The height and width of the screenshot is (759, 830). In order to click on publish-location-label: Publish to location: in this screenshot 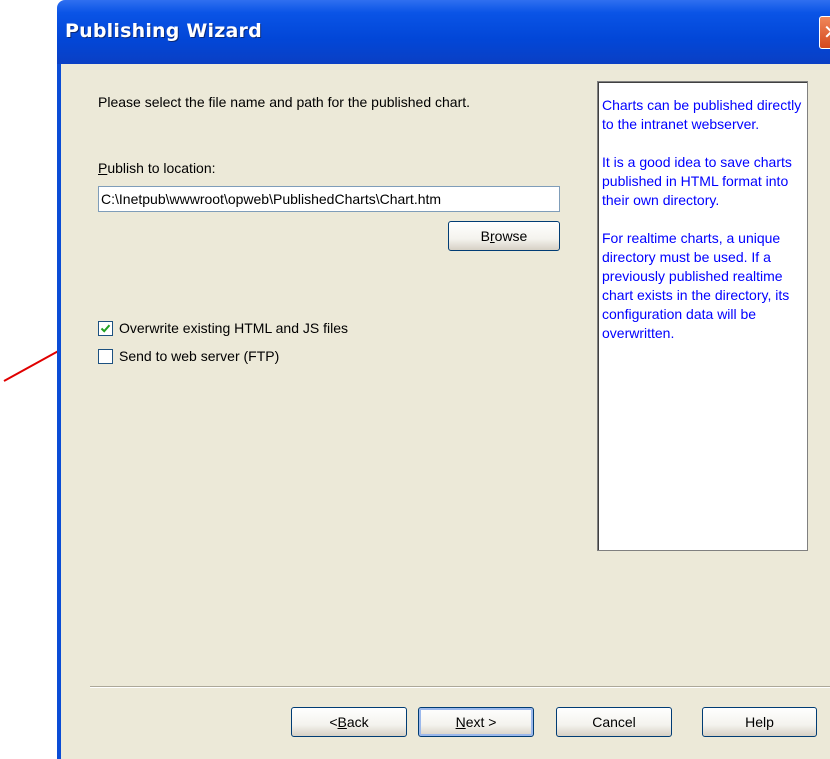, I will do `click(157, 168)`.